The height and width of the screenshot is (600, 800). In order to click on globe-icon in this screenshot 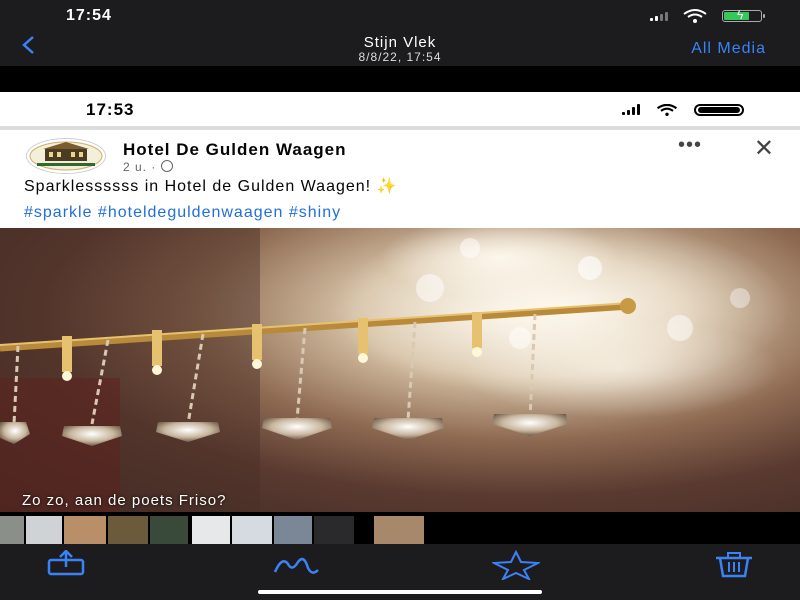, I will do `click(166, 166)`.